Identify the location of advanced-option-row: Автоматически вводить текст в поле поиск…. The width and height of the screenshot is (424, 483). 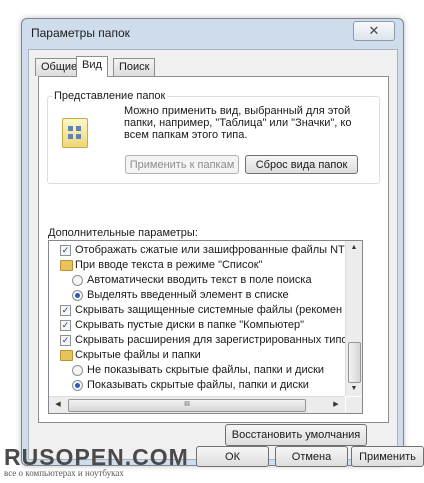
(197, 280).